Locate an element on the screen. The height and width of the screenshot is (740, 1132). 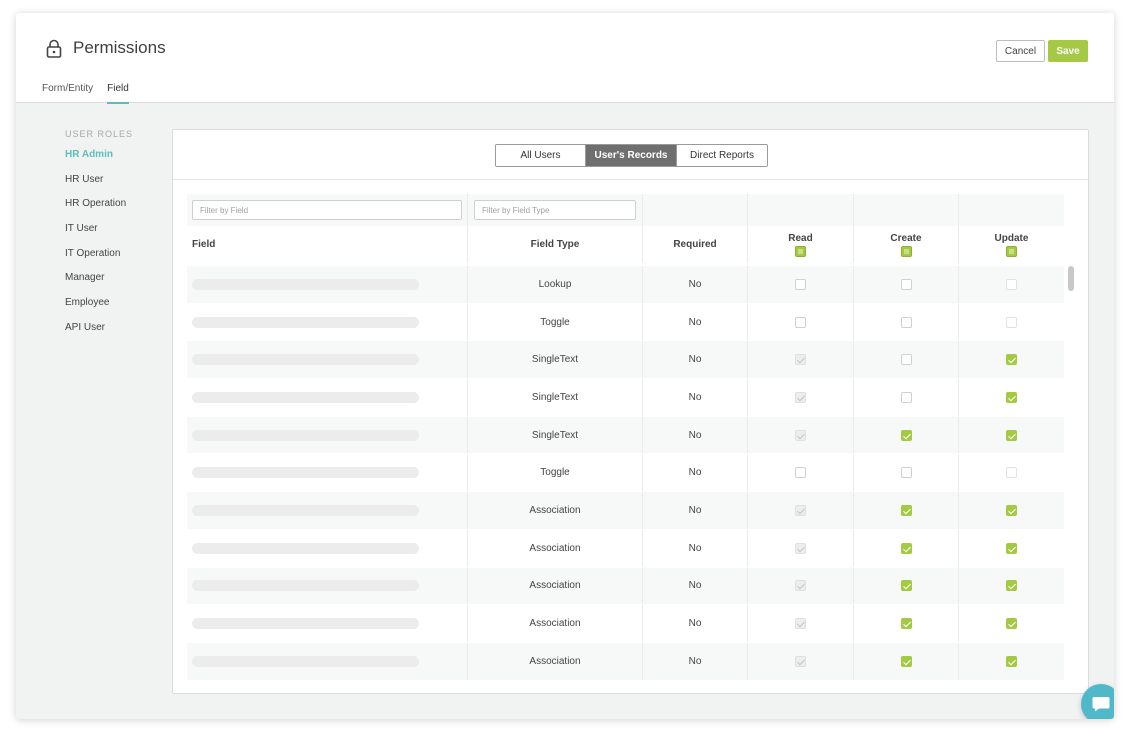
select-all-update-checkbox is located at coordinates (1011, 251).